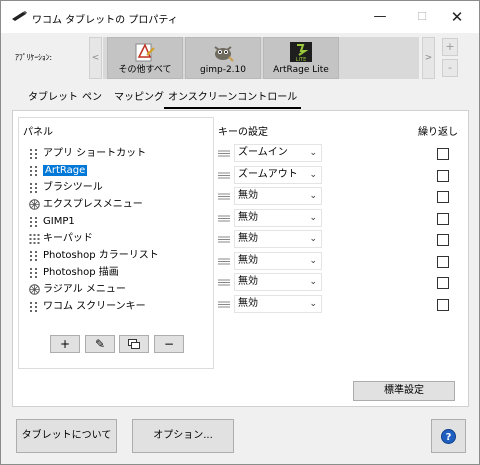 The image size is (480, 465). What do you see at coordinates (101, 255) in the screenshot?
I see `panel-item-label: Photoshop カラーリスト` at bounding box center [101, 255].